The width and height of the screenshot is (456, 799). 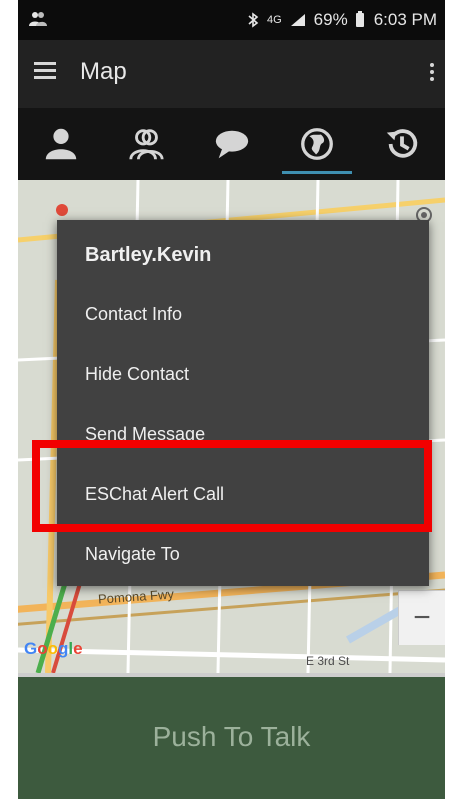 What do you see at coordinates (330, 19) in the screenshot?
I see `battery-percent: 69%` at bounding box center [330, 19].